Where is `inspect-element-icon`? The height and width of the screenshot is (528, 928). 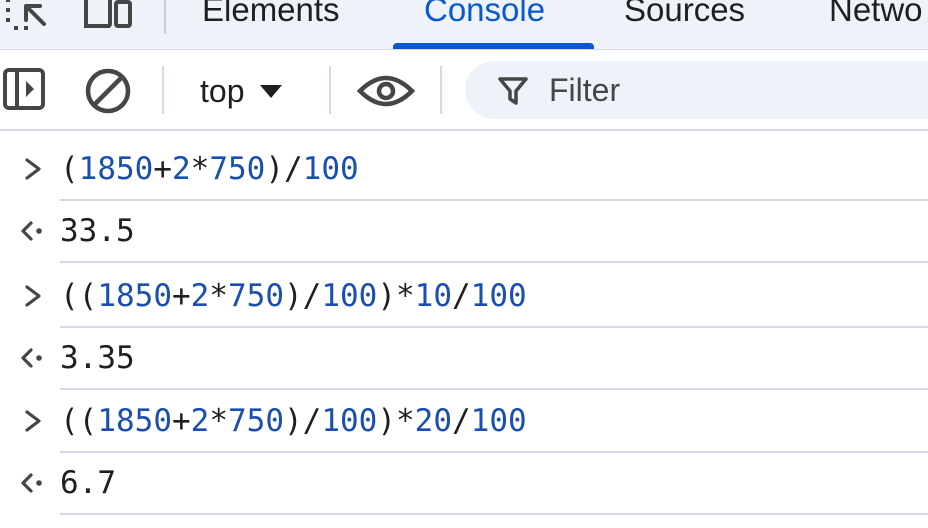
inspect-element-icon is located at coordinates (27, 19).